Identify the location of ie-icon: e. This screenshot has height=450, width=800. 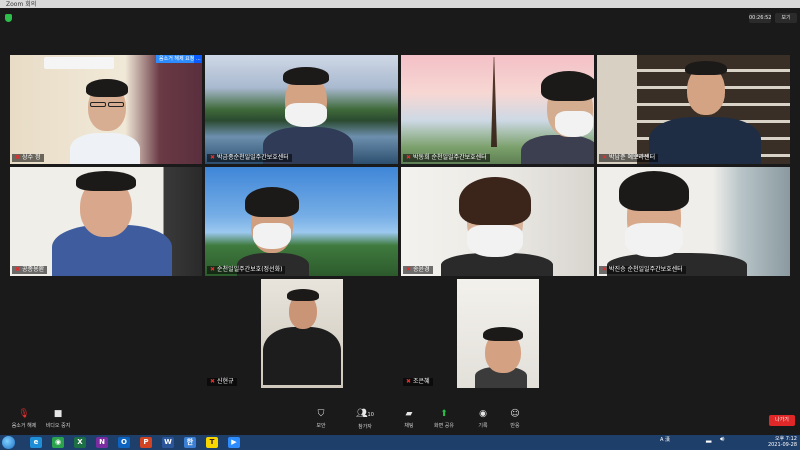
(36, 442).